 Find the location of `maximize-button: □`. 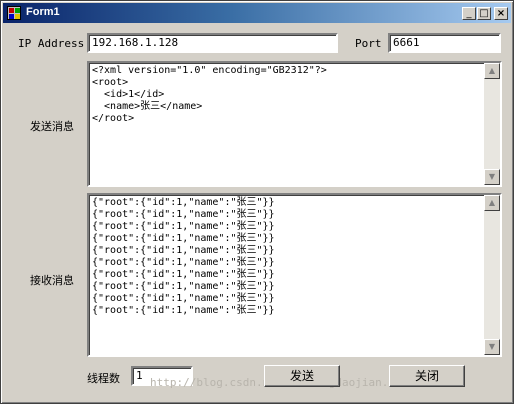

maximize-button: □ is located at coordinates (484, 13).